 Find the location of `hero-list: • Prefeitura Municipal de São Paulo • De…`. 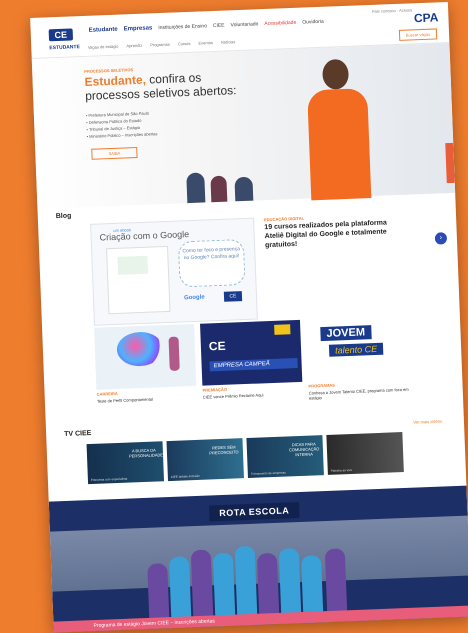

hero-list: • Prefeitura Municipal de São Paulo • De… is located at coordinates (122, 124).